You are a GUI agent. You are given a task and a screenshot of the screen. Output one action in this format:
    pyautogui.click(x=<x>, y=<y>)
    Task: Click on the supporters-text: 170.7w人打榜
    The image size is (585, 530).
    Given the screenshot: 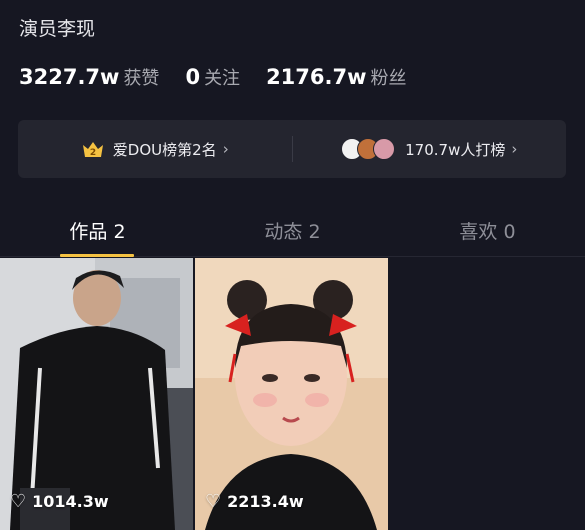 What is the action you would take?
    pyautogui.click(x=455, y=149)
    